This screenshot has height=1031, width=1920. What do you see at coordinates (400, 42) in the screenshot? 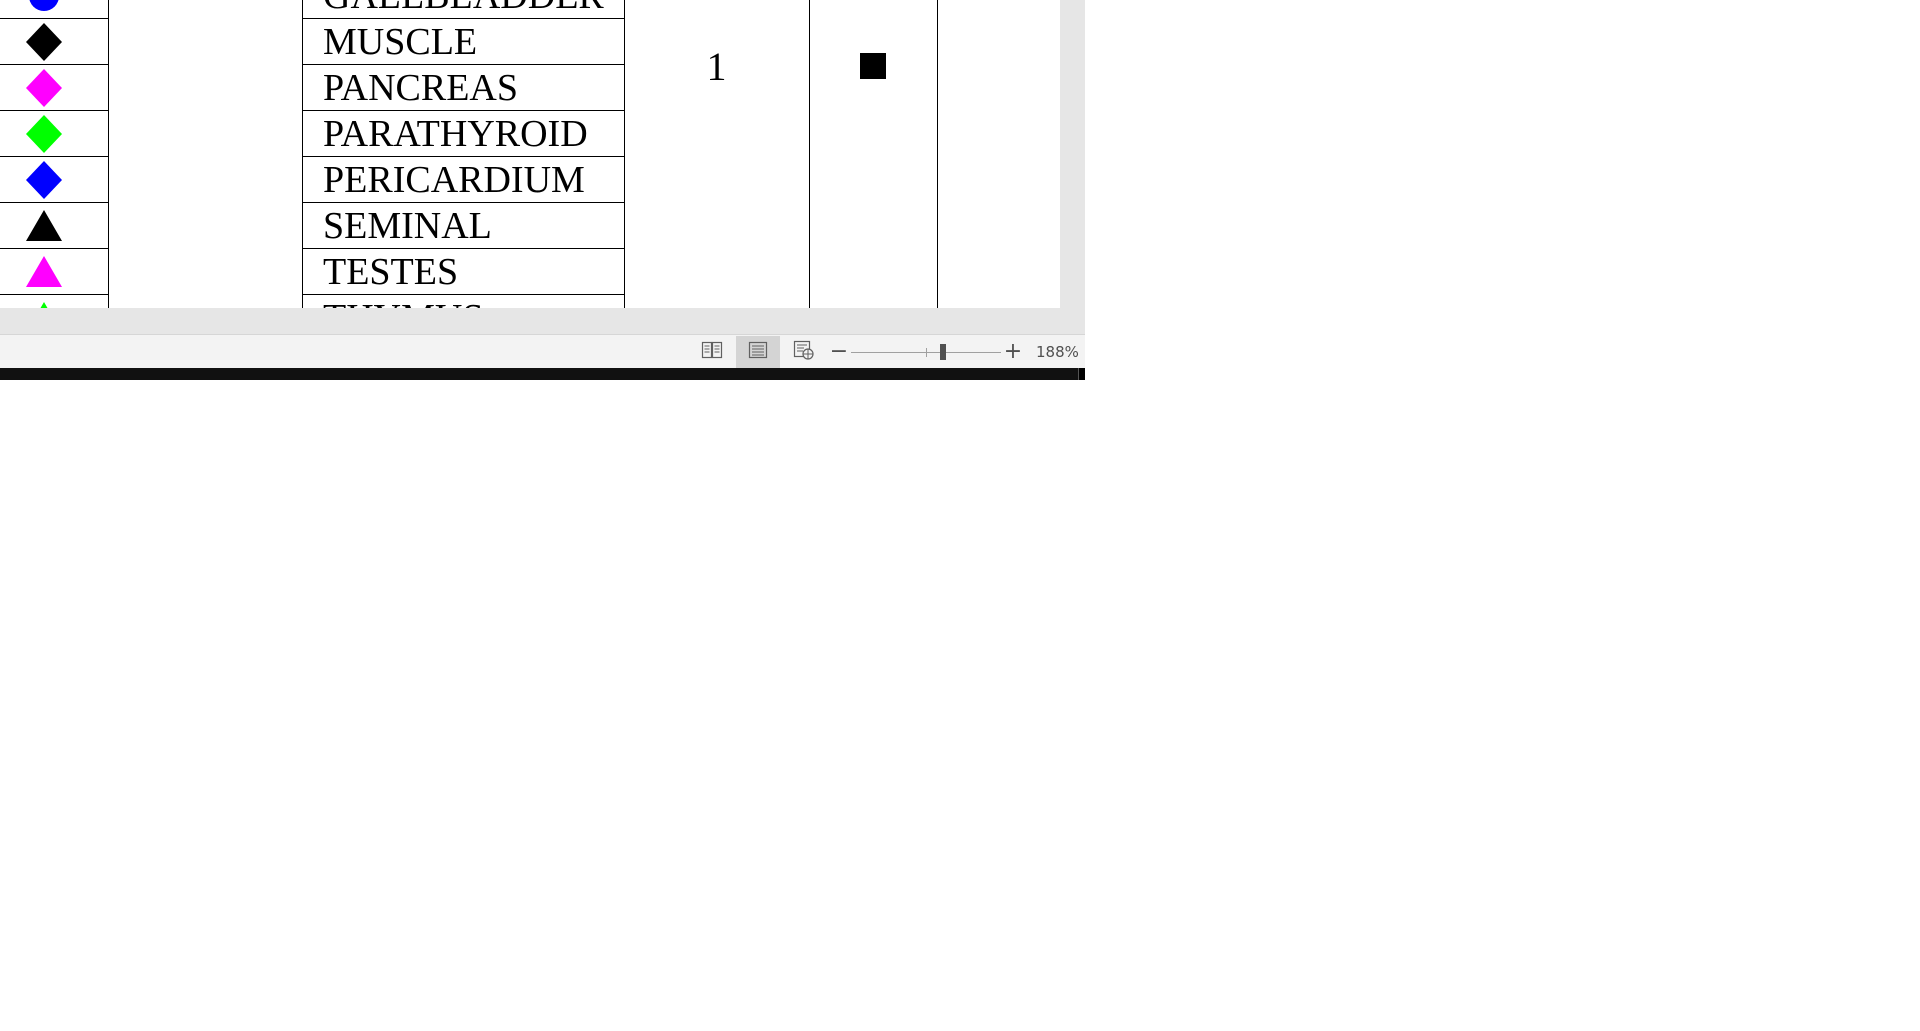
I see `row-label: MUSCLE` at bounding box center [400, 42].